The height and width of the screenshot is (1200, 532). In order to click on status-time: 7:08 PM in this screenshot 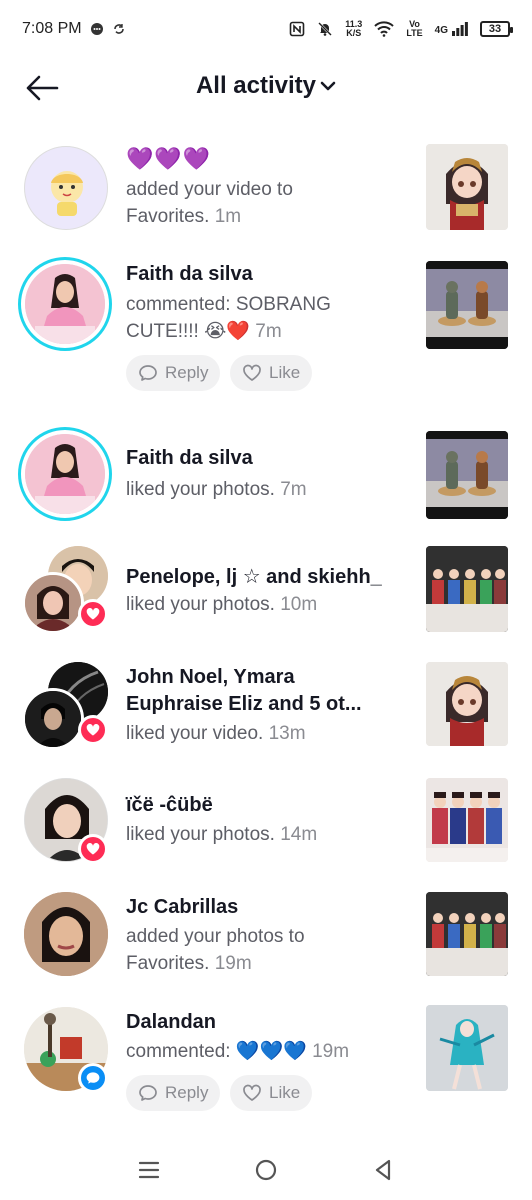, I will do `click(52, 28)`.